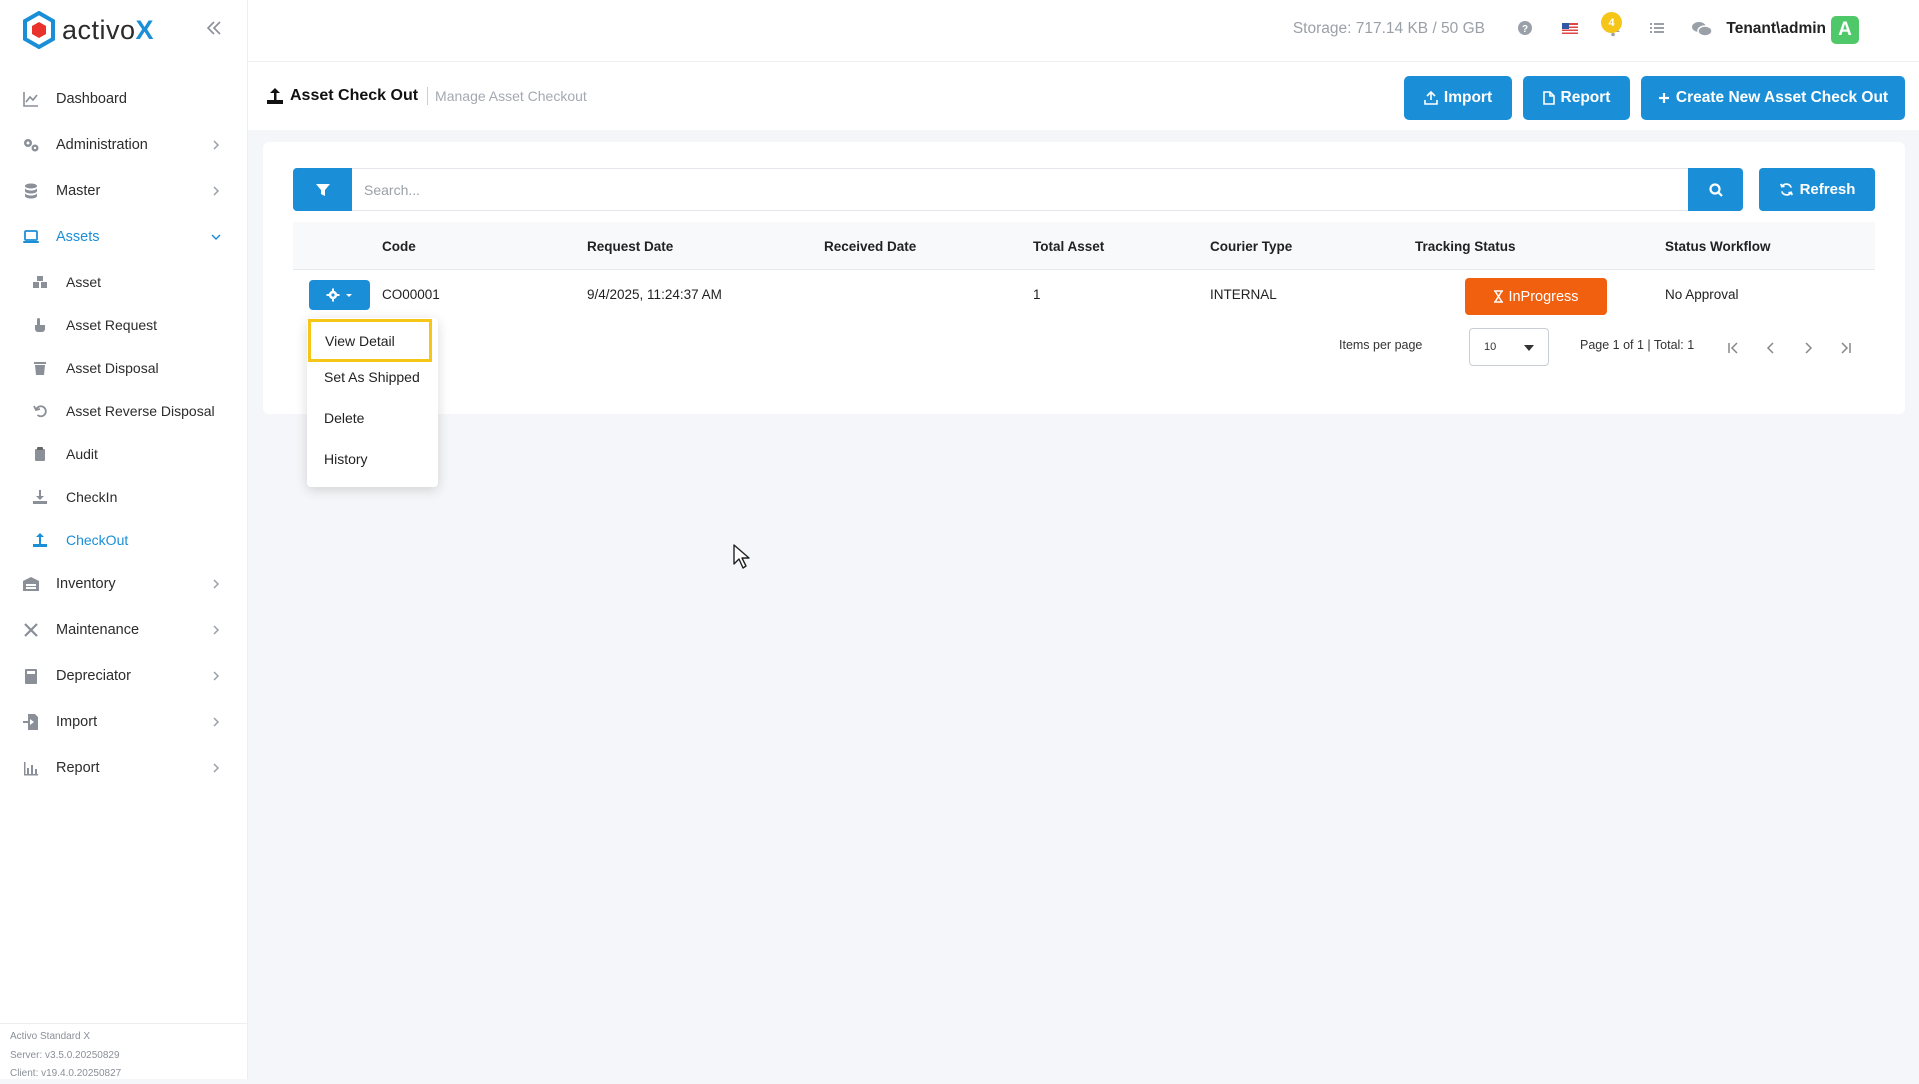 This screenshot has height=1084, width=1919. I want to click on search-icon, so click(1715, 189).